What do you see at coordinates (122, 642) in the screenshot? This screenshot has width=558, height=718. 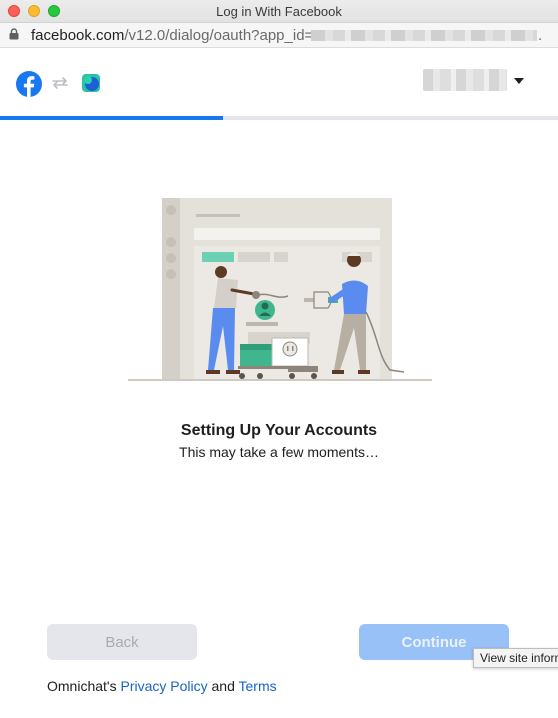 I see `back-button: Back` at bounding box center [122, 642].